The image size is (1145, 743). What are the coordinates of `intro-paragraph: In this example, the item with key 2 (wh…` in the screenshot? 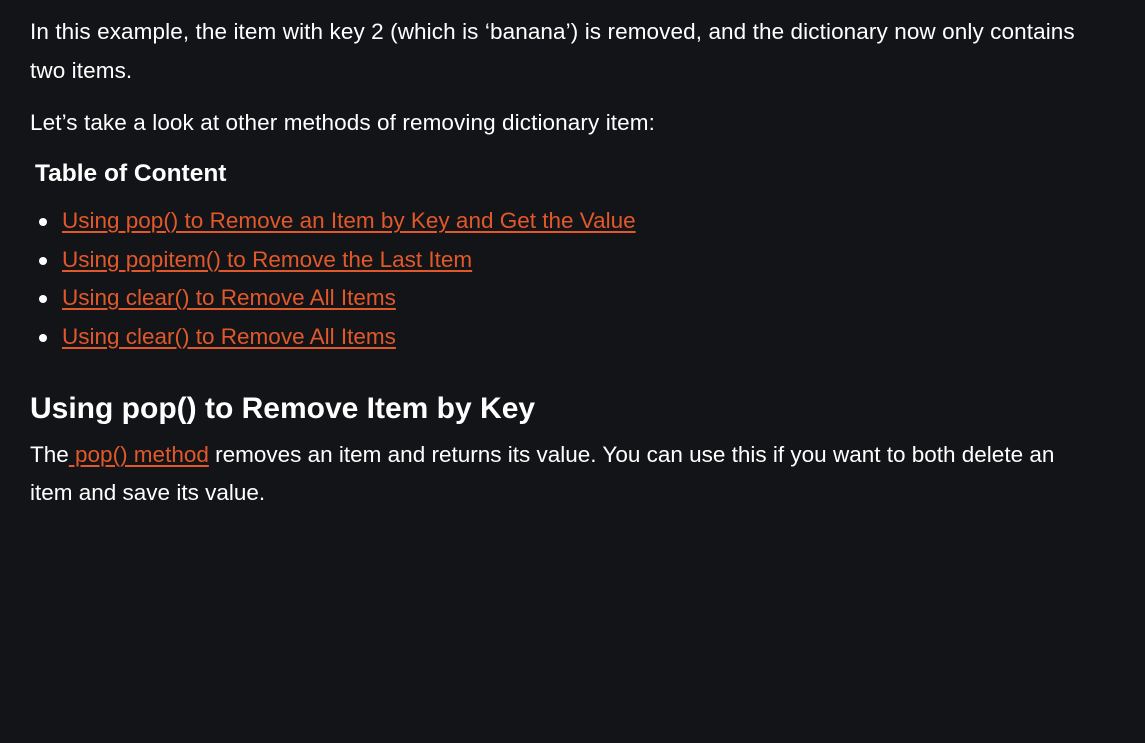 It's located at (552, 51).